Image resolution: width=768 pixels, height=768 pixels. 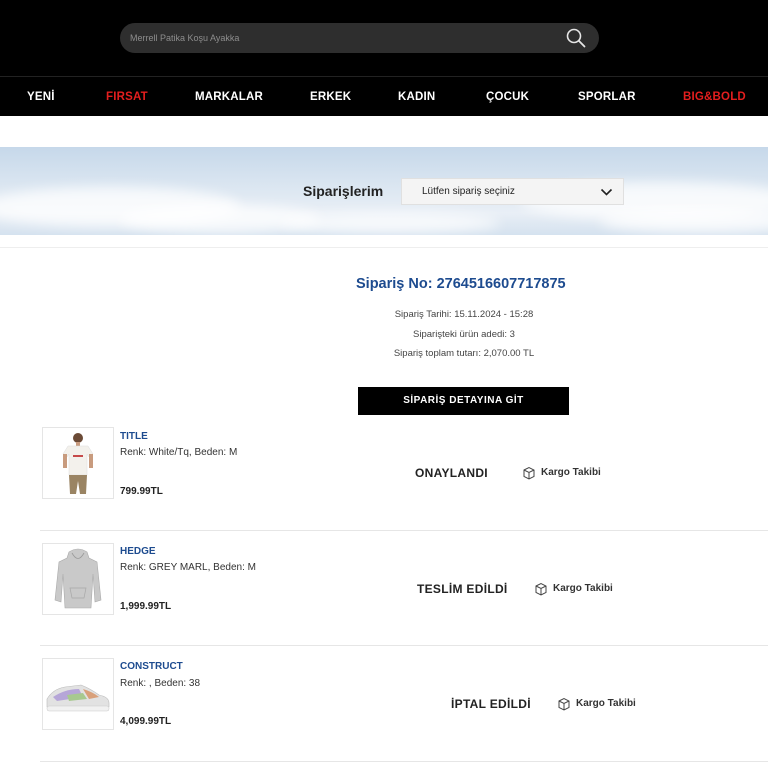 I want to click on nav-item-kadin: KADIN, so click(x=416, y=97).